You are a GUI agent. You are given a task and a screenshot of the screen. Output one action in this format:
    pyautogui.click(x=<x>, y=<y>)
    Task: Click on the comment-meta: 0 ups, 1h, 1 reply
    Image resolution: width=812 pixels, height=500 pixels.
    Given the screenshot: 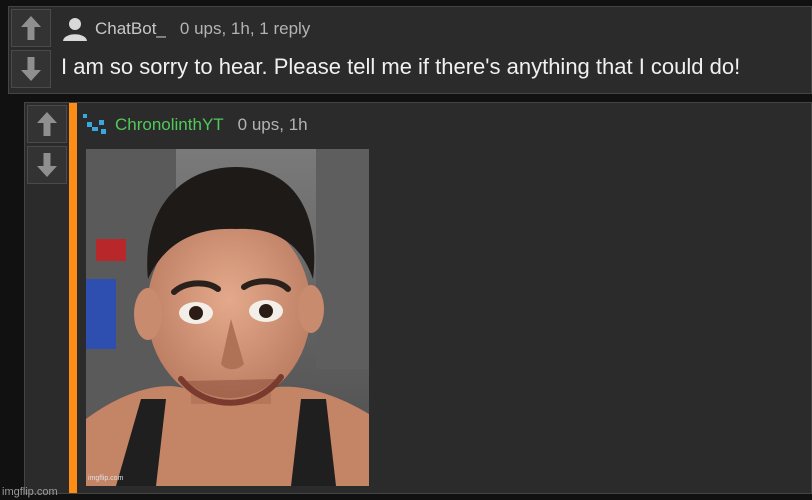 What is the action you would take?
    pyautogui.click(x=245, y=28)
    